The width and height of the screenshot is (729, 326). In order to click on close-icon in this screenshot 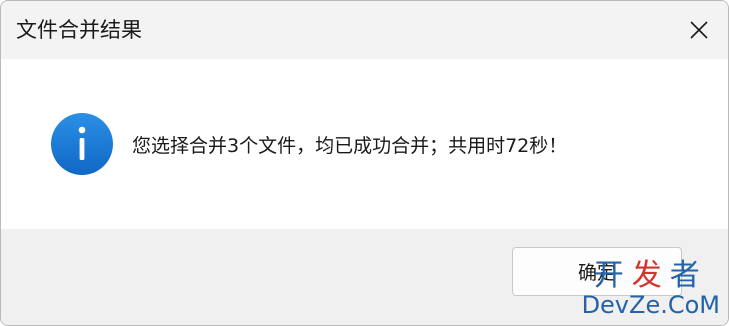, I will do `click(699, 30)`.